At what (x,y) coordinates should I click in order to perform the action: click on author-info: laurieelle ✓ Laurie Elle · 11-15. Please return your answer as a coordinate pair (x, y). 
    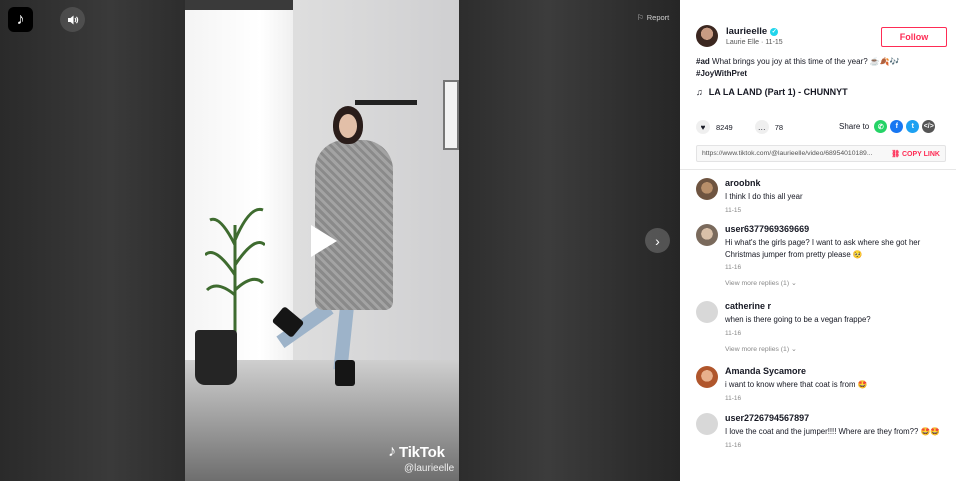
    Looking at the image, I should click on (739, 36).